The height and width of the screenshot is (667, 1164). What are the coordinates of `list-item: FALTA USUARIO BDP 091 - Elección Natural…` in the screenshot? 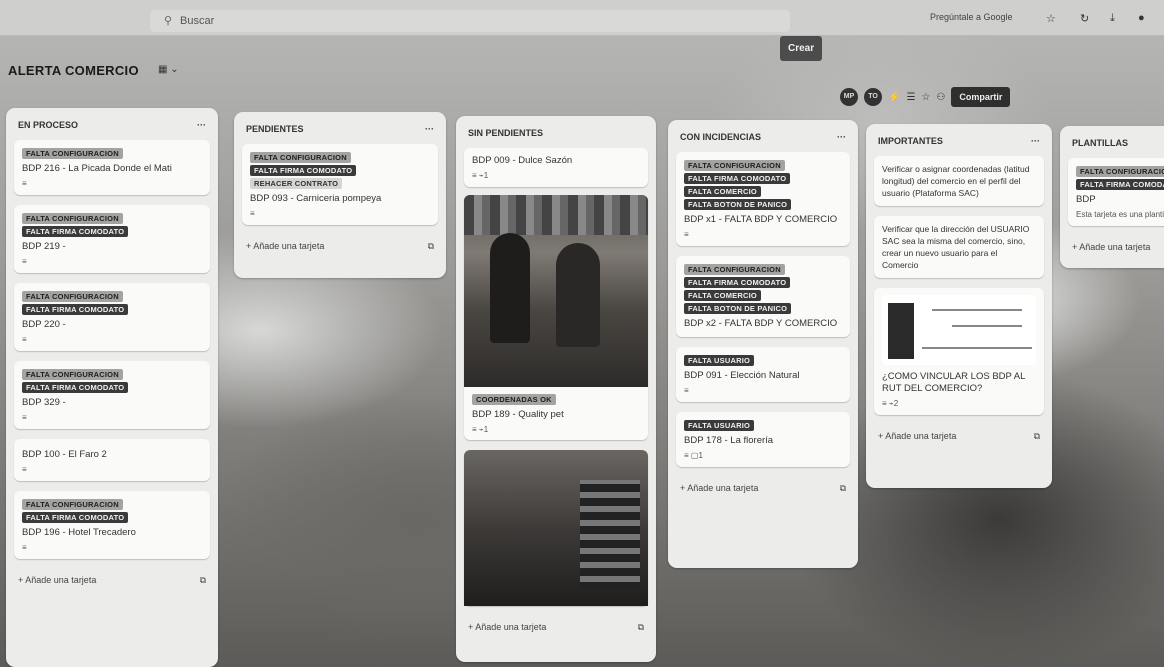 It's located at (763, 374).